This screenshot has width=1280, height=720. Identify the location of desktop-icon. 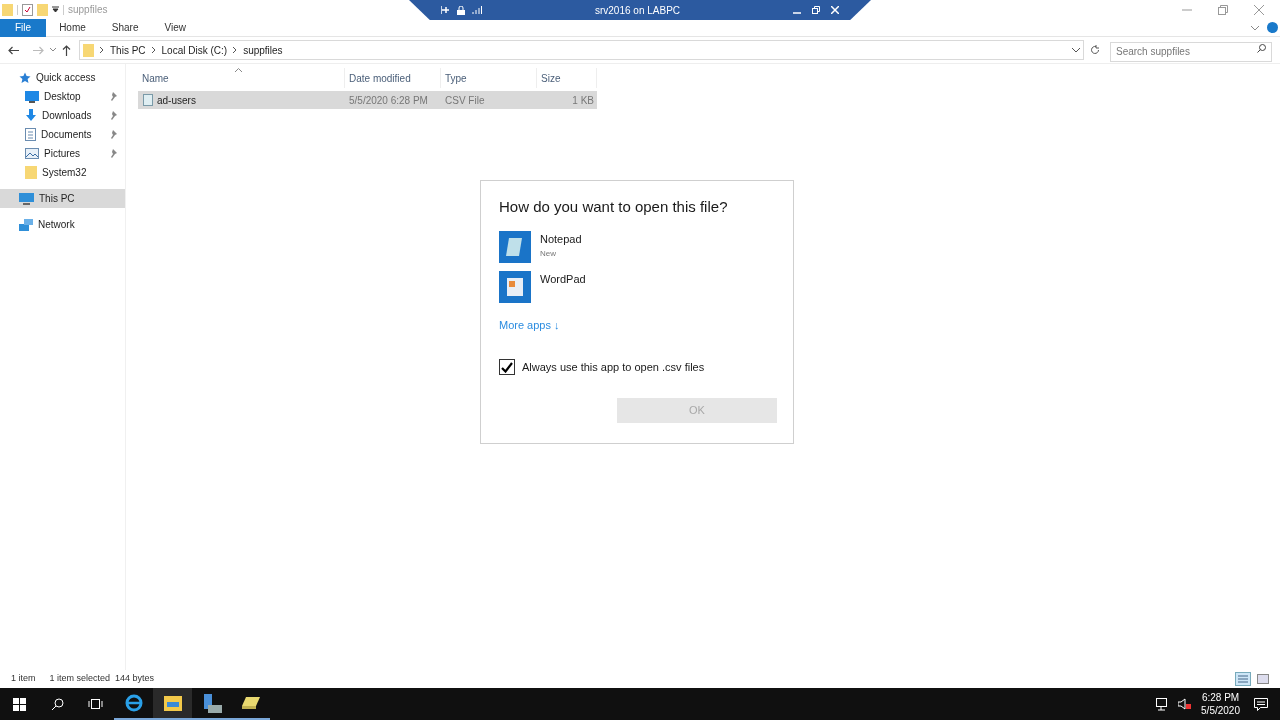
(32, 96).